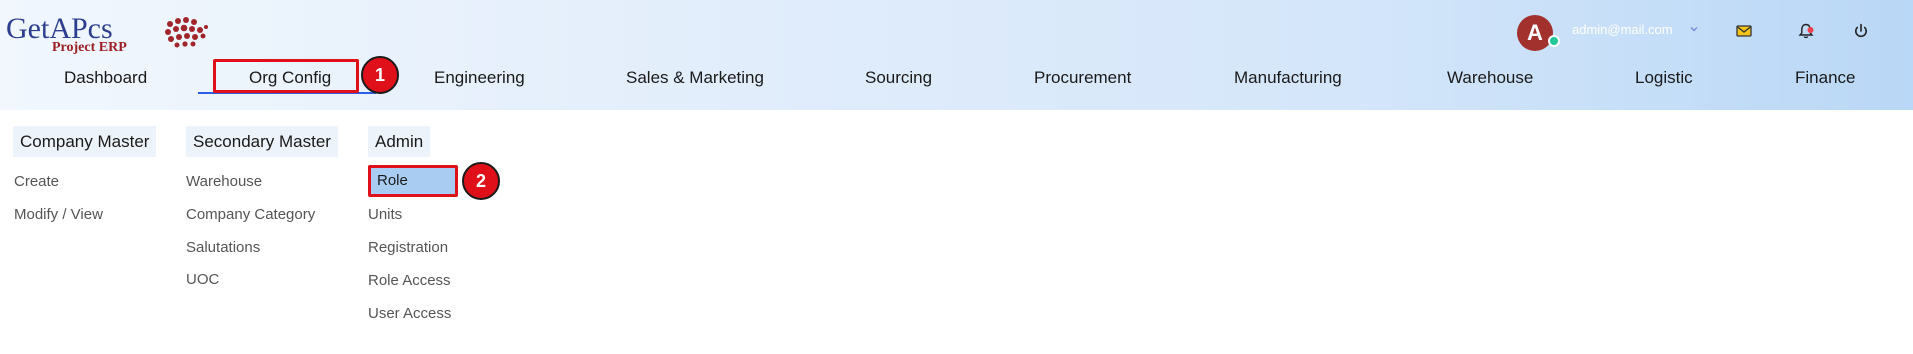 This screenshot has height=354, width=1913. What do you see at coordinates (481, 181) in the screenshot?
I see `annotation-badge-2: 2` at bounding box center [481, 181].